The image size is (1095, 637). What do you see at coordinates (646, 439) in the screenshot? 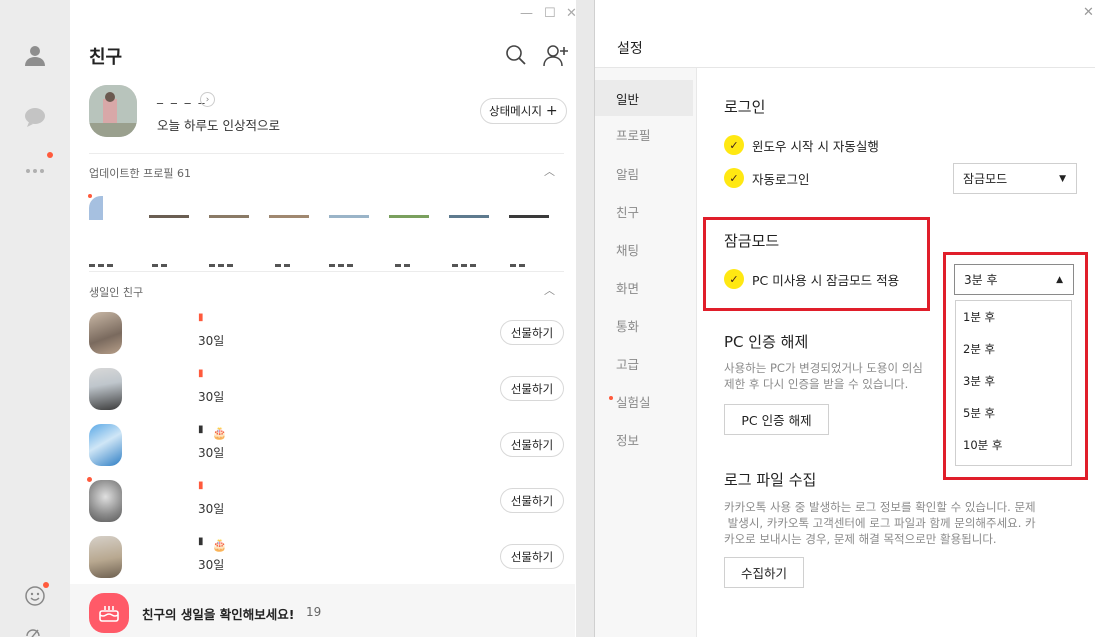
I see `nav-info: 정보` at bounding box center [646, 439].